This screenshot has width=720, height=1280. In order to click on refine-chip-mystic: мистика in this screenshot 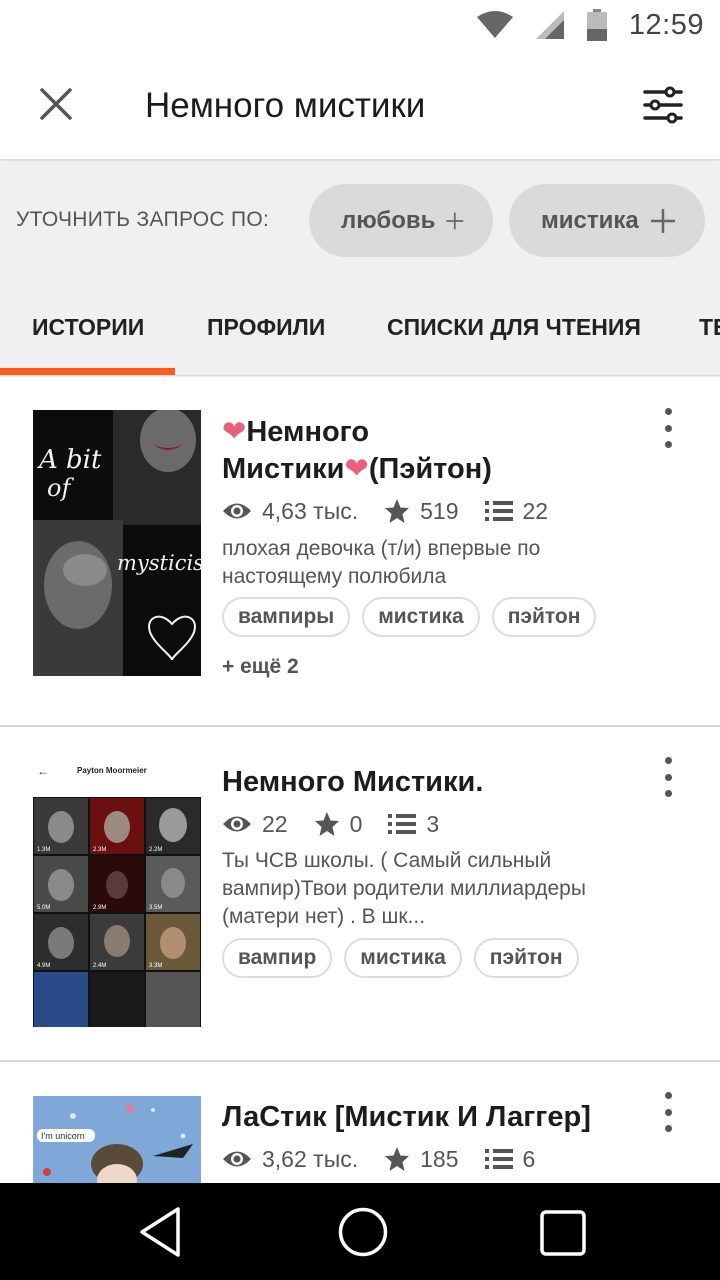, I will do `click(607, 220)`.